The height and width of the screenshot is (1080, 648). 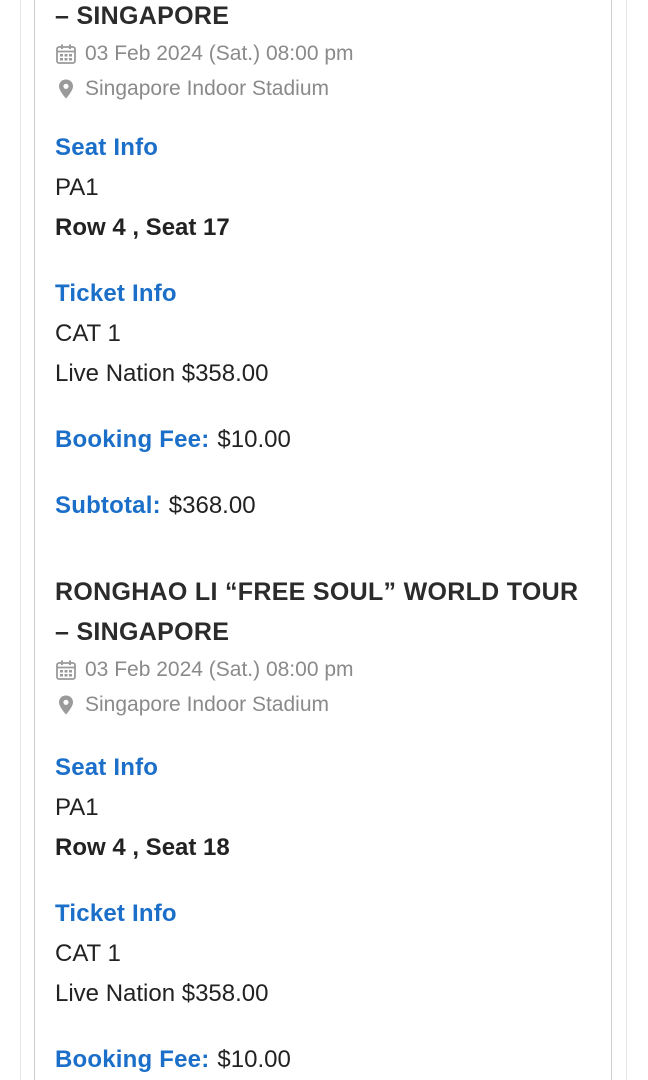 What do you see at coordinates (108, 505) in the screenshot?
I see `subtotal-label: Subtotal:` at bounding box center [108, 505].